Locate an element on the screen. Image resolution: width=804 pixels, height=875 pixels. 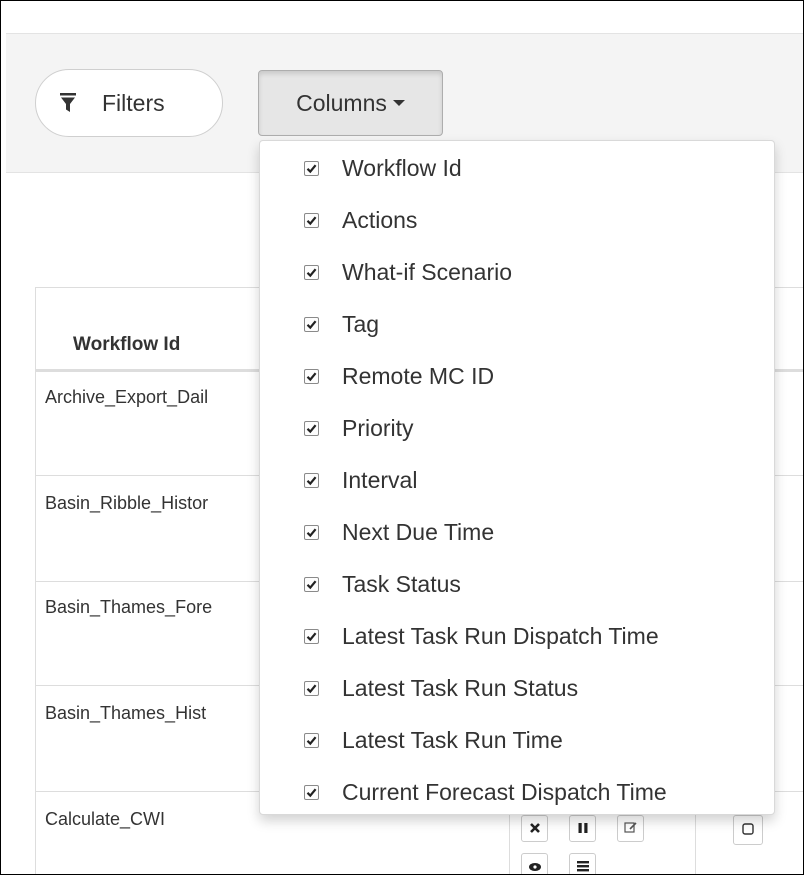
column-toggle-label: Priority is located at coordinates (378, 427).